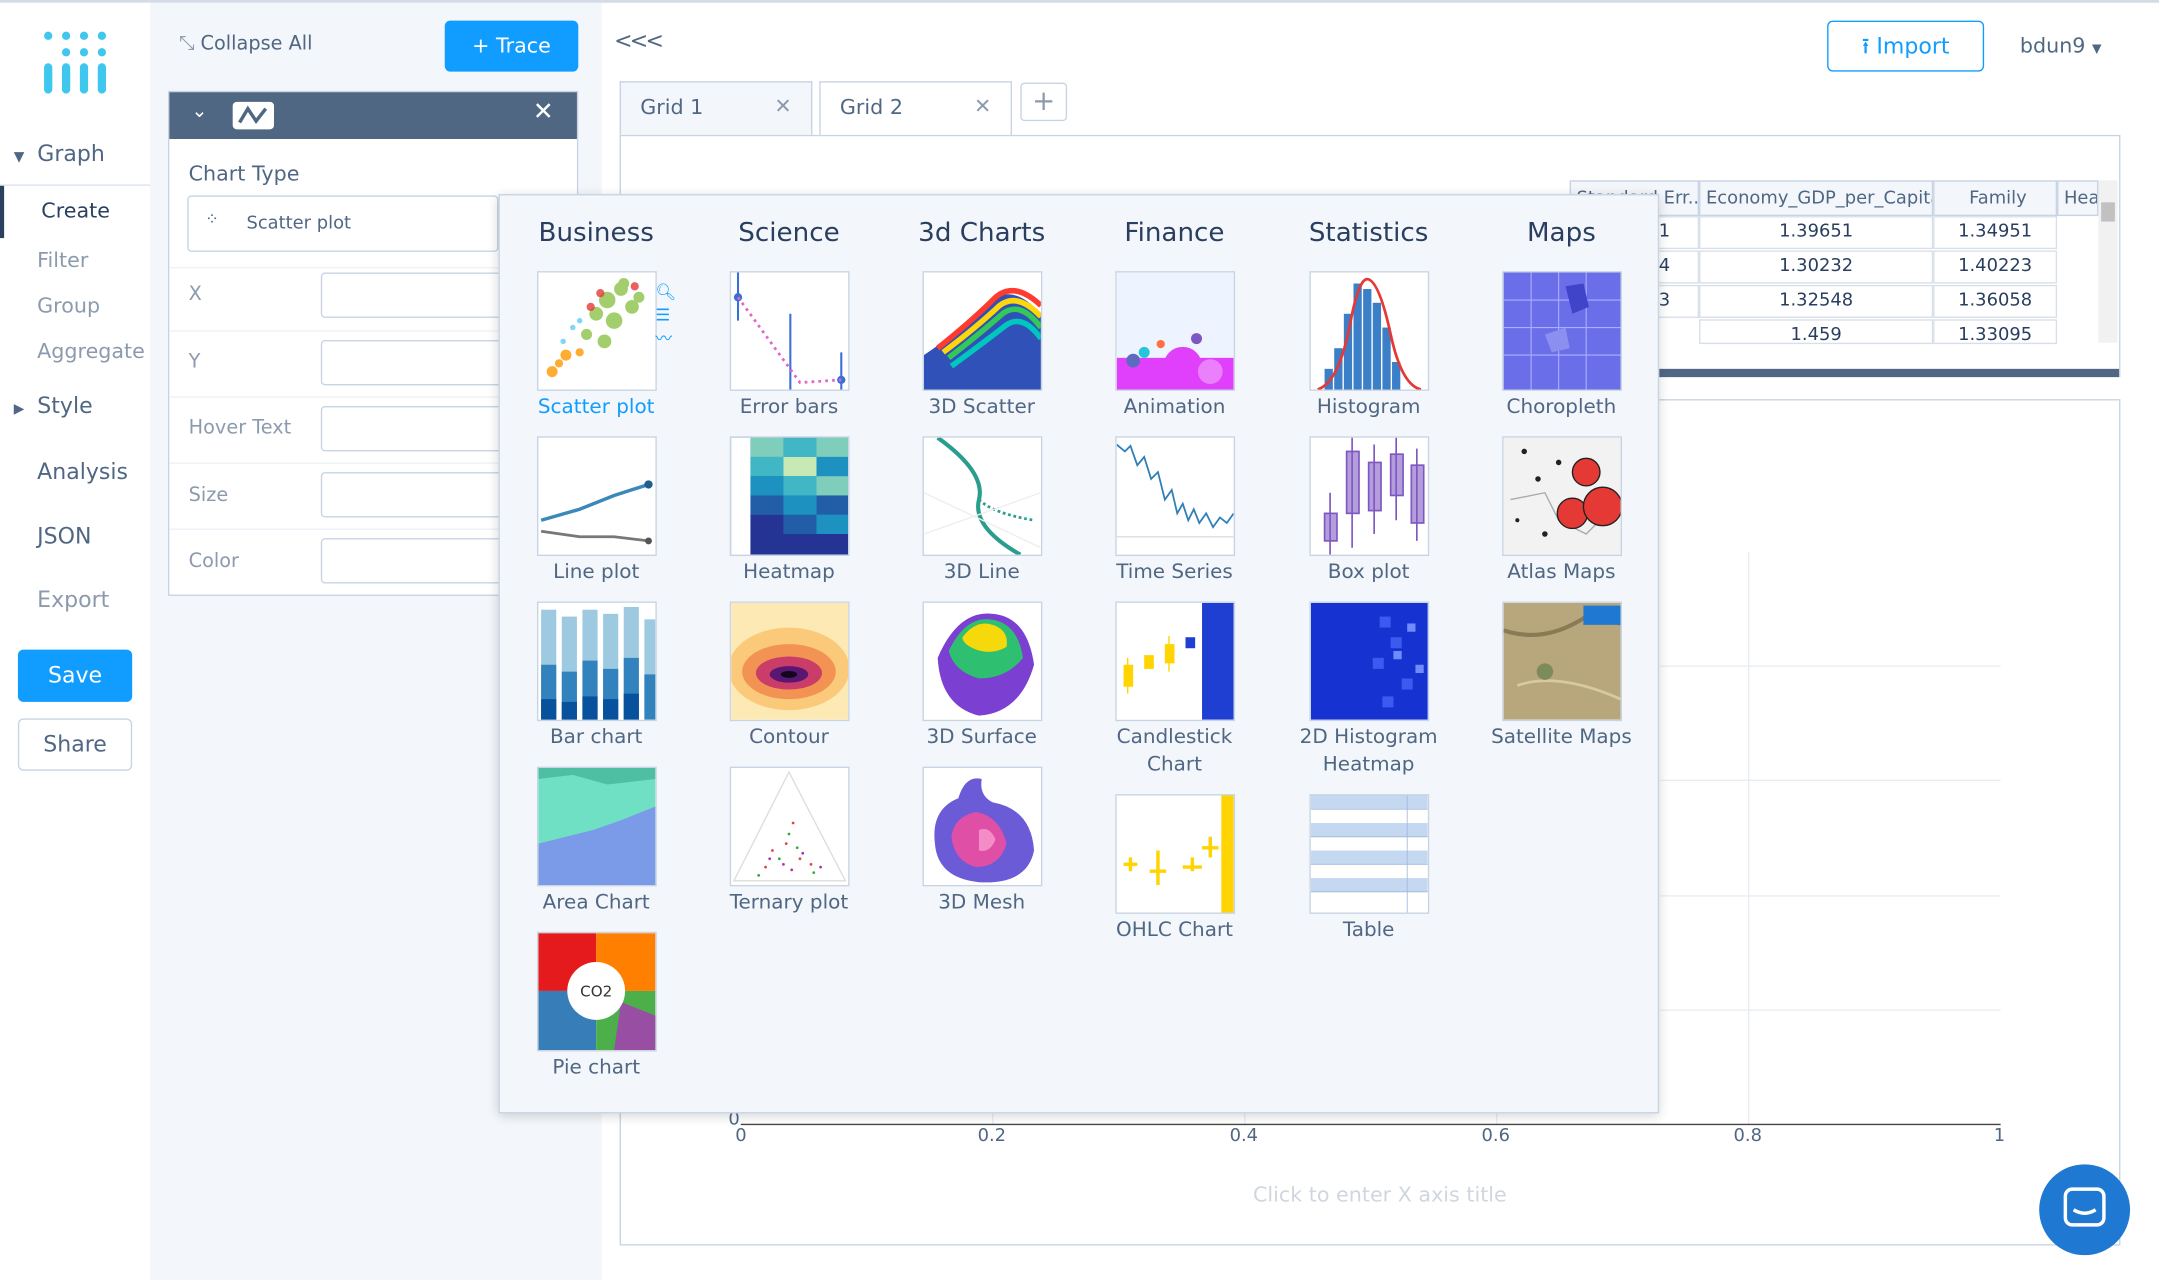 The image size is (2159, 1280). What do you see at coordinates (417, 561) in the screenshot?
I see `color-field-input` at bounding box center [417, 561].